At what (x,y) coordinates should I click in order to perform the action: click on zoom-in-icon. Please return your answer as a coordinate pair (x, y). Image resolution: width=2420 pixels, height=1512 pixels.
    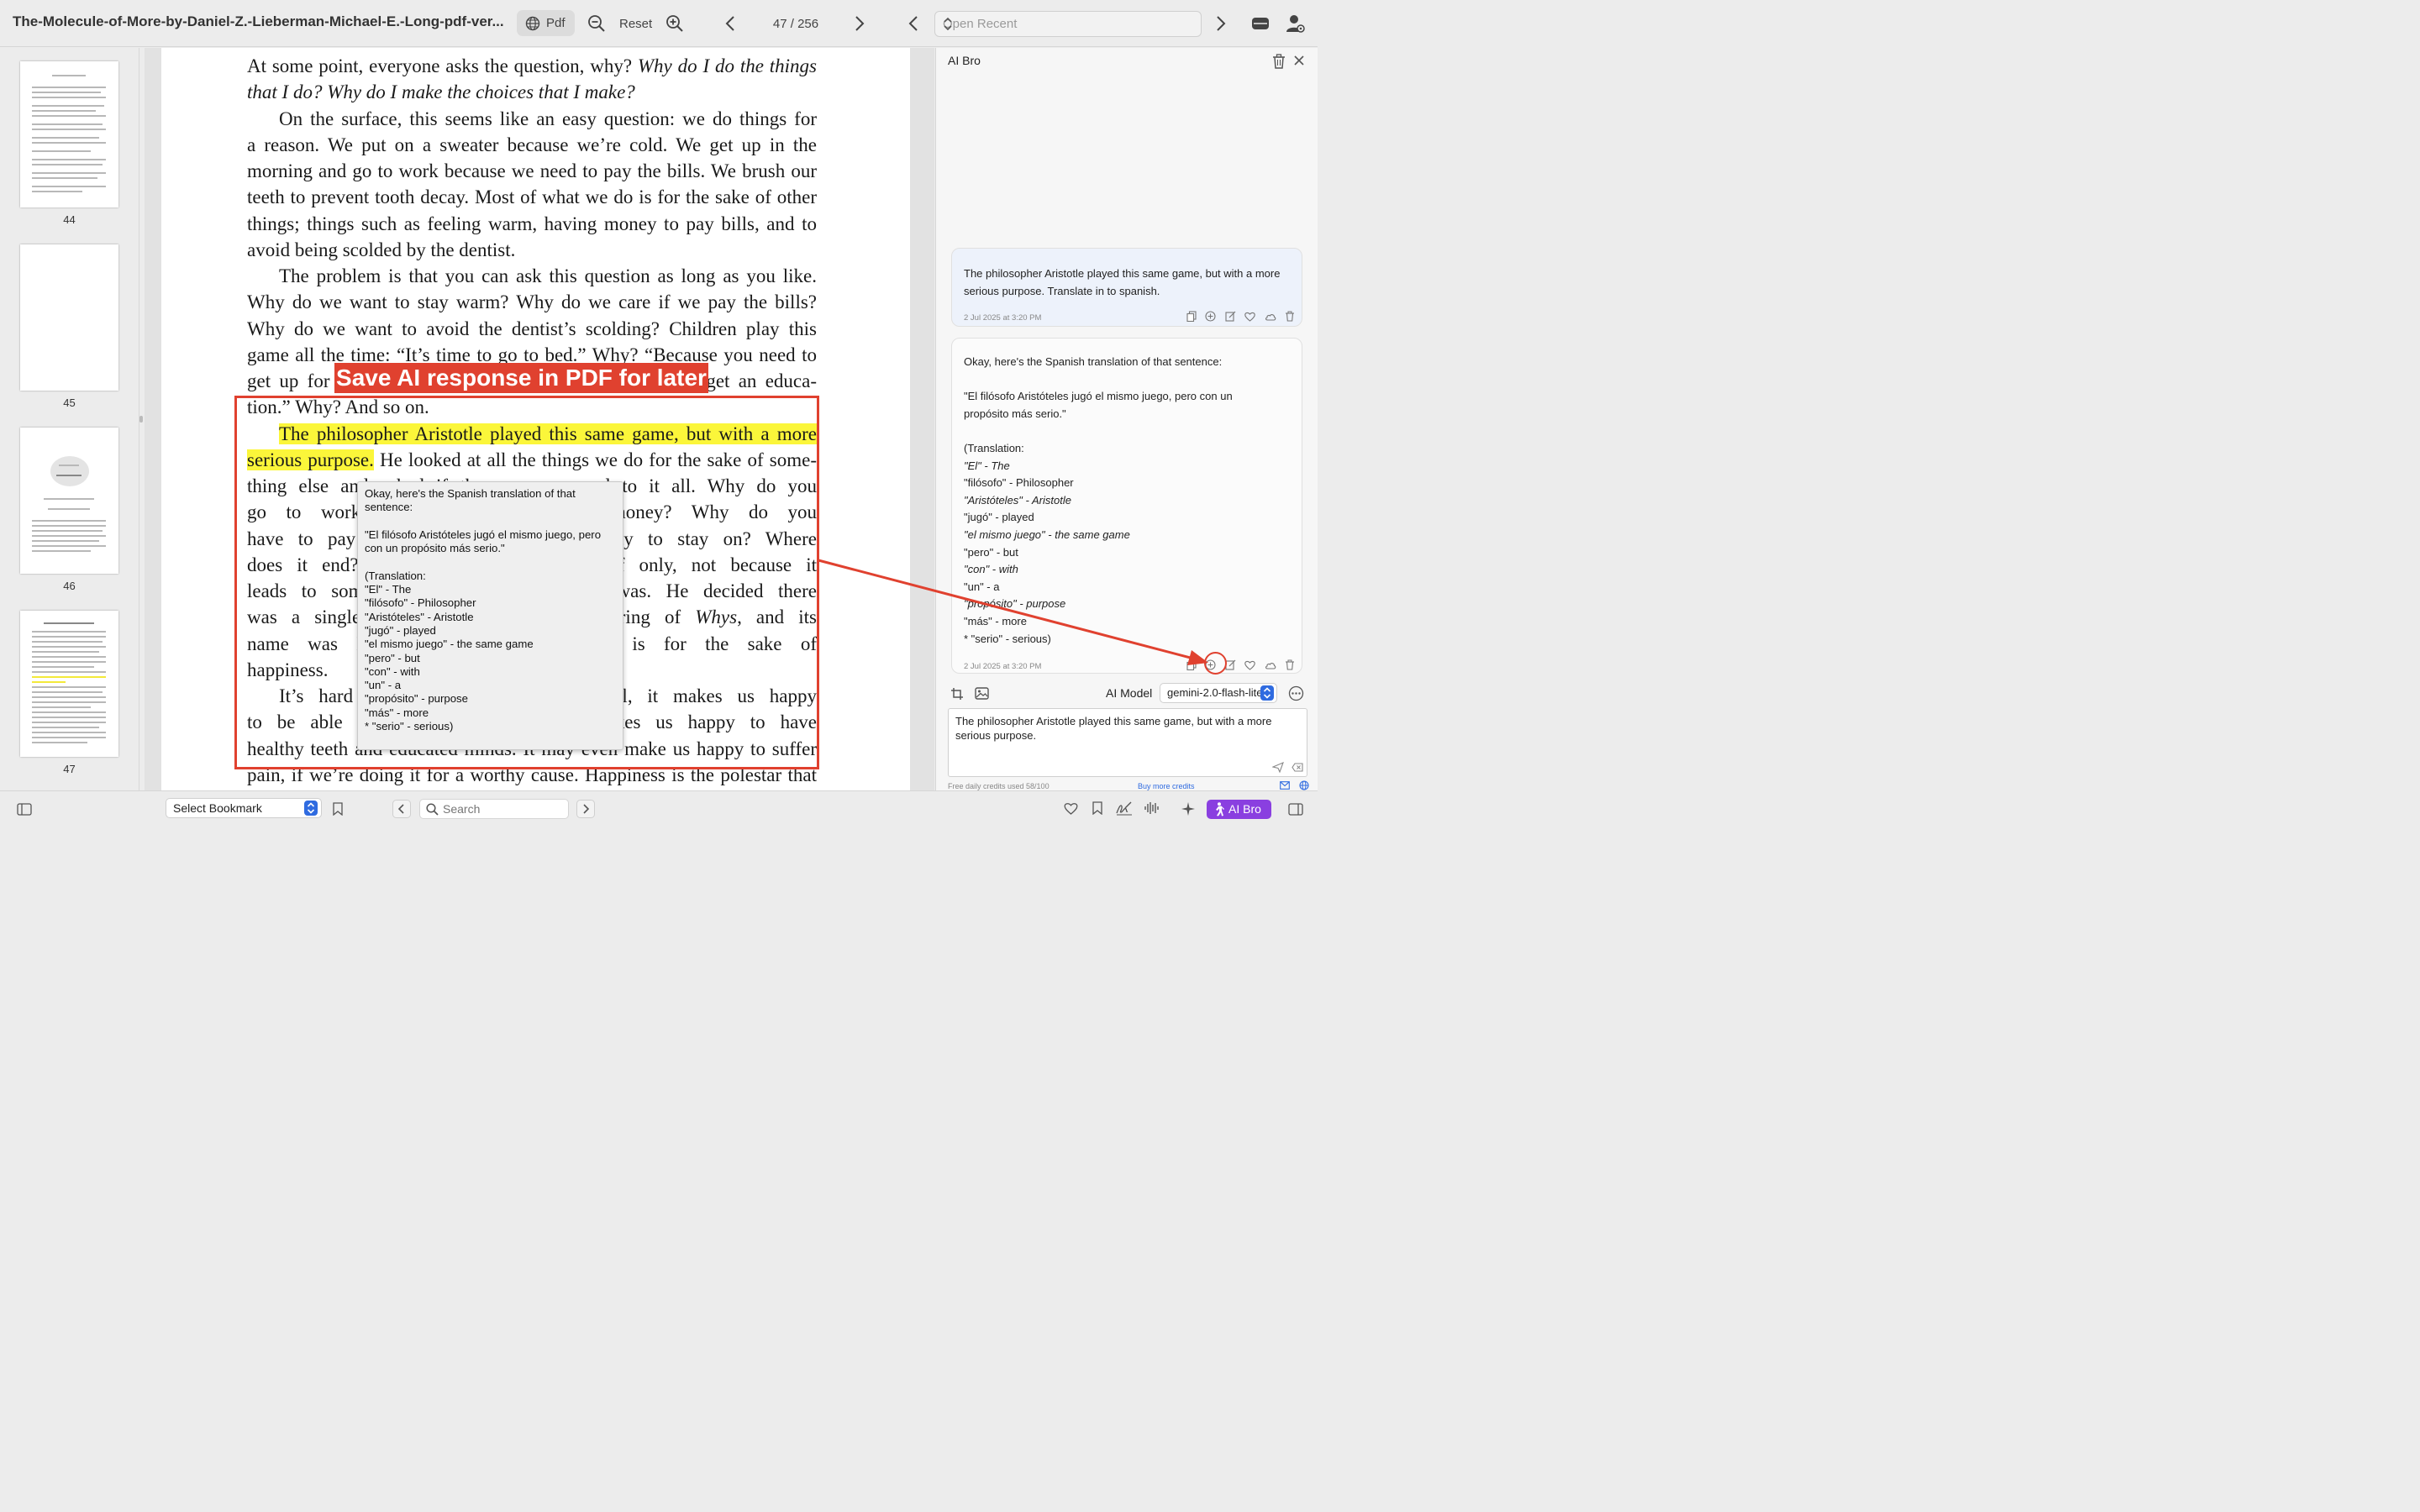
    Looking at the image, I should click on (675, 23).